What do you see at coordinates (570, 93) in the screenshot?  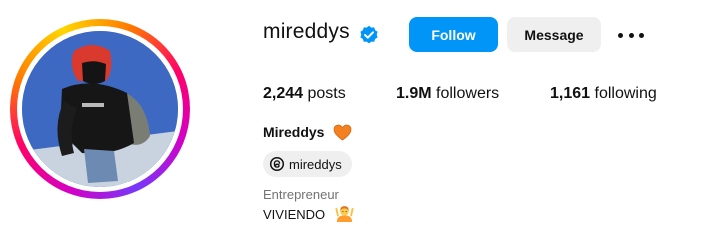 I see `following-value: 1,161` at bounding box center [570, 93].